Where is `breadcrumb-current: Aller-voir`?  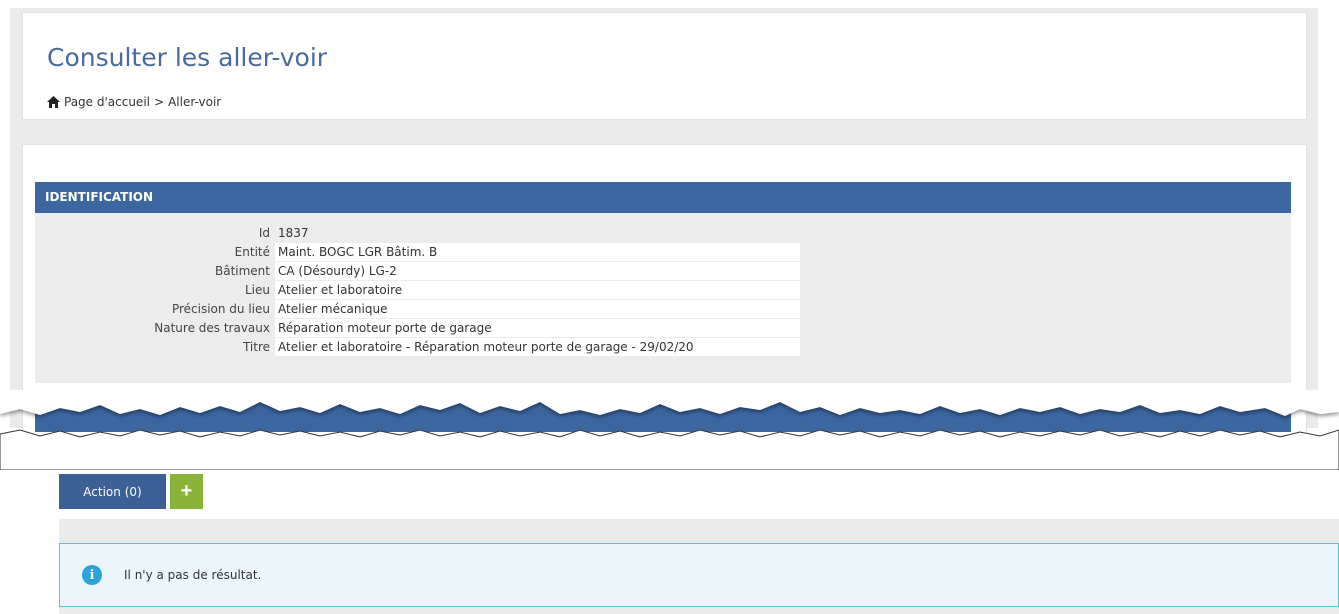
breadcrumb-current: Aller-voir is located at coordinates (195, 102).